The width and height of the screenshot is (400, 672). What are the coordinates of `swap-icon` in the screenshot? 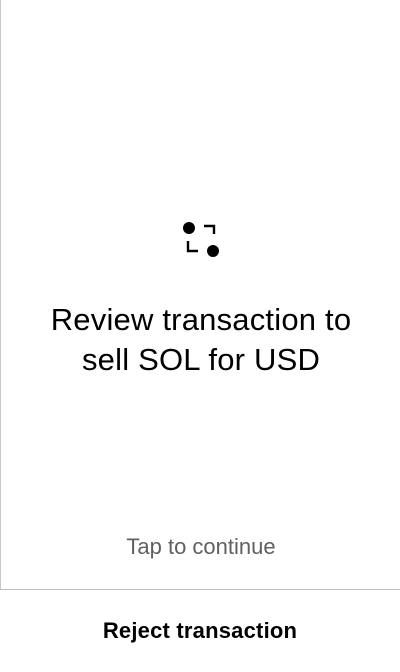 It's located at (201, 239).